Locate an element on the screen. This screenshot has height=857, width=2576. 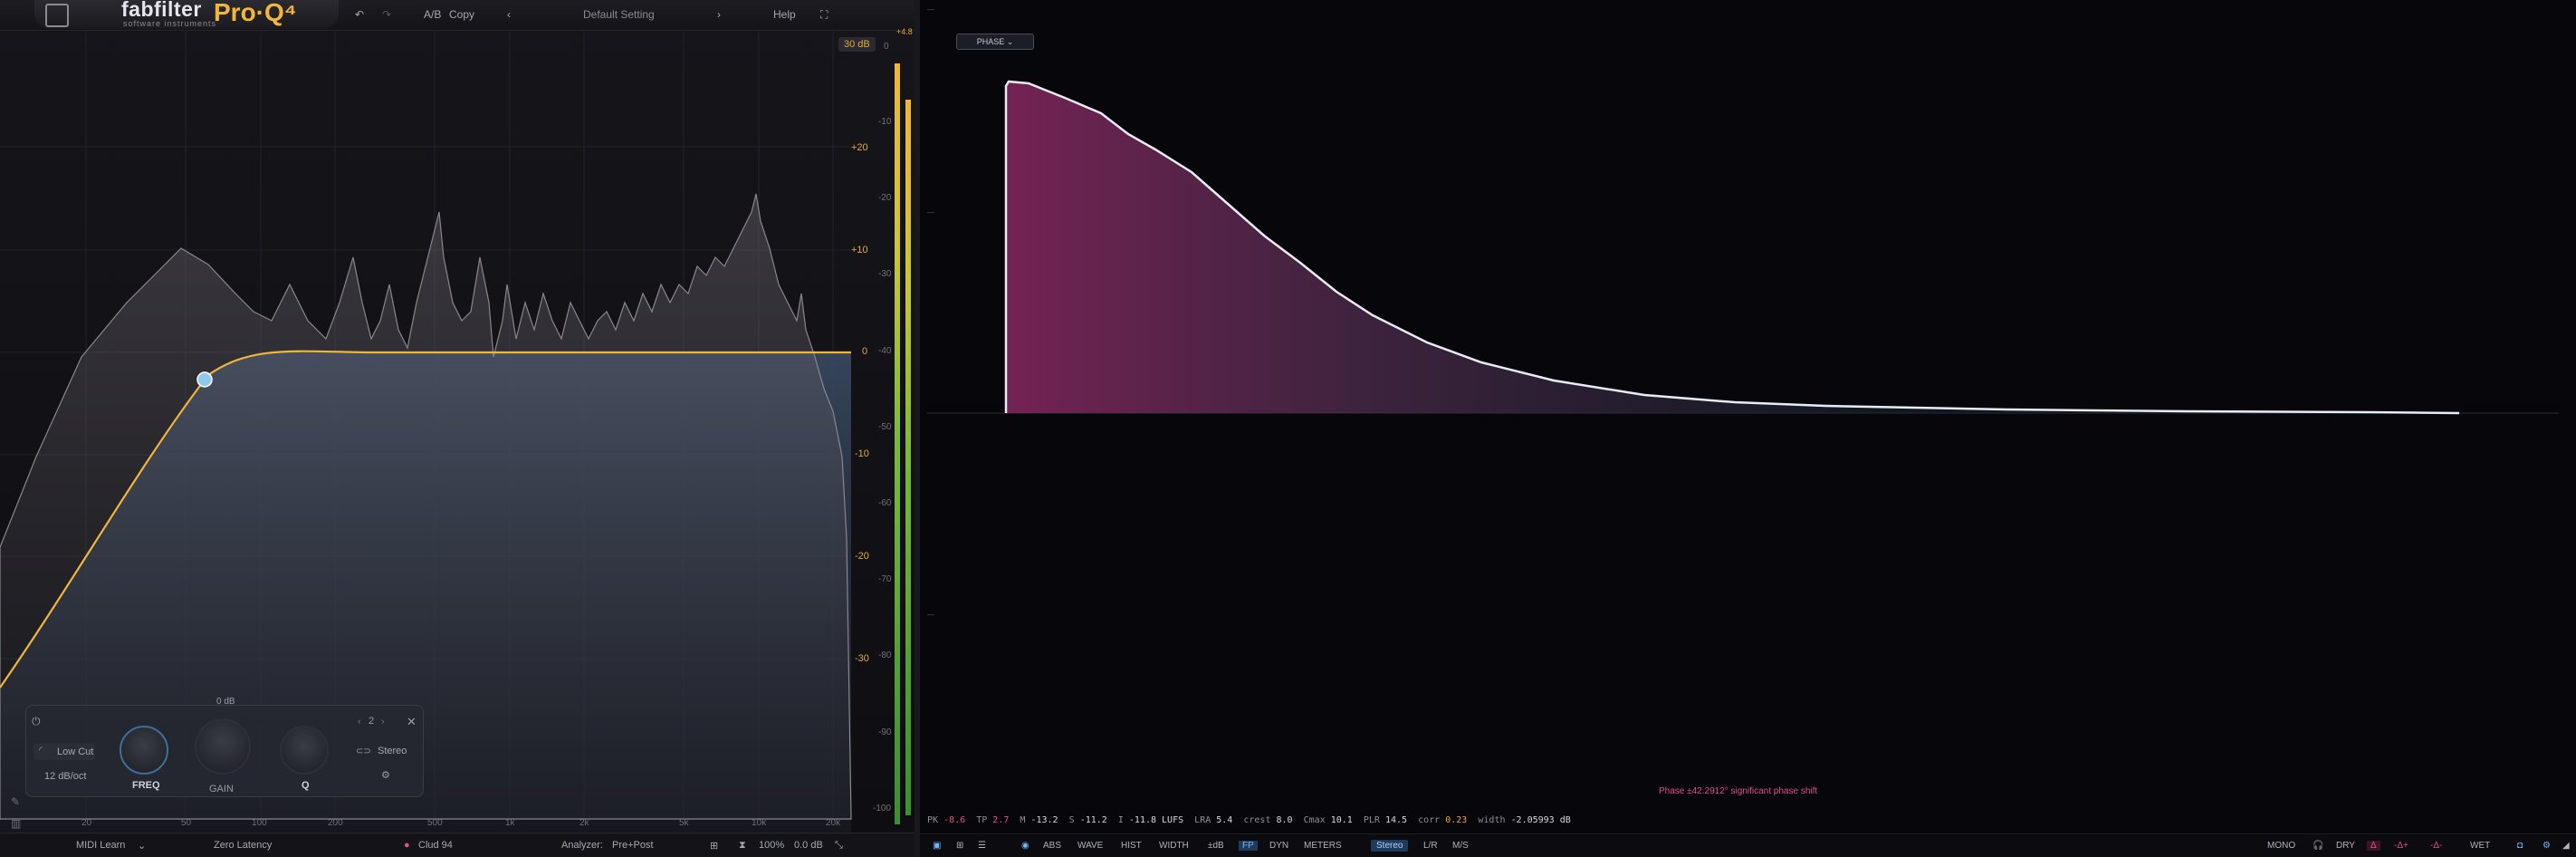
redo-icon: ↷ is located at coordinates (386, 15).